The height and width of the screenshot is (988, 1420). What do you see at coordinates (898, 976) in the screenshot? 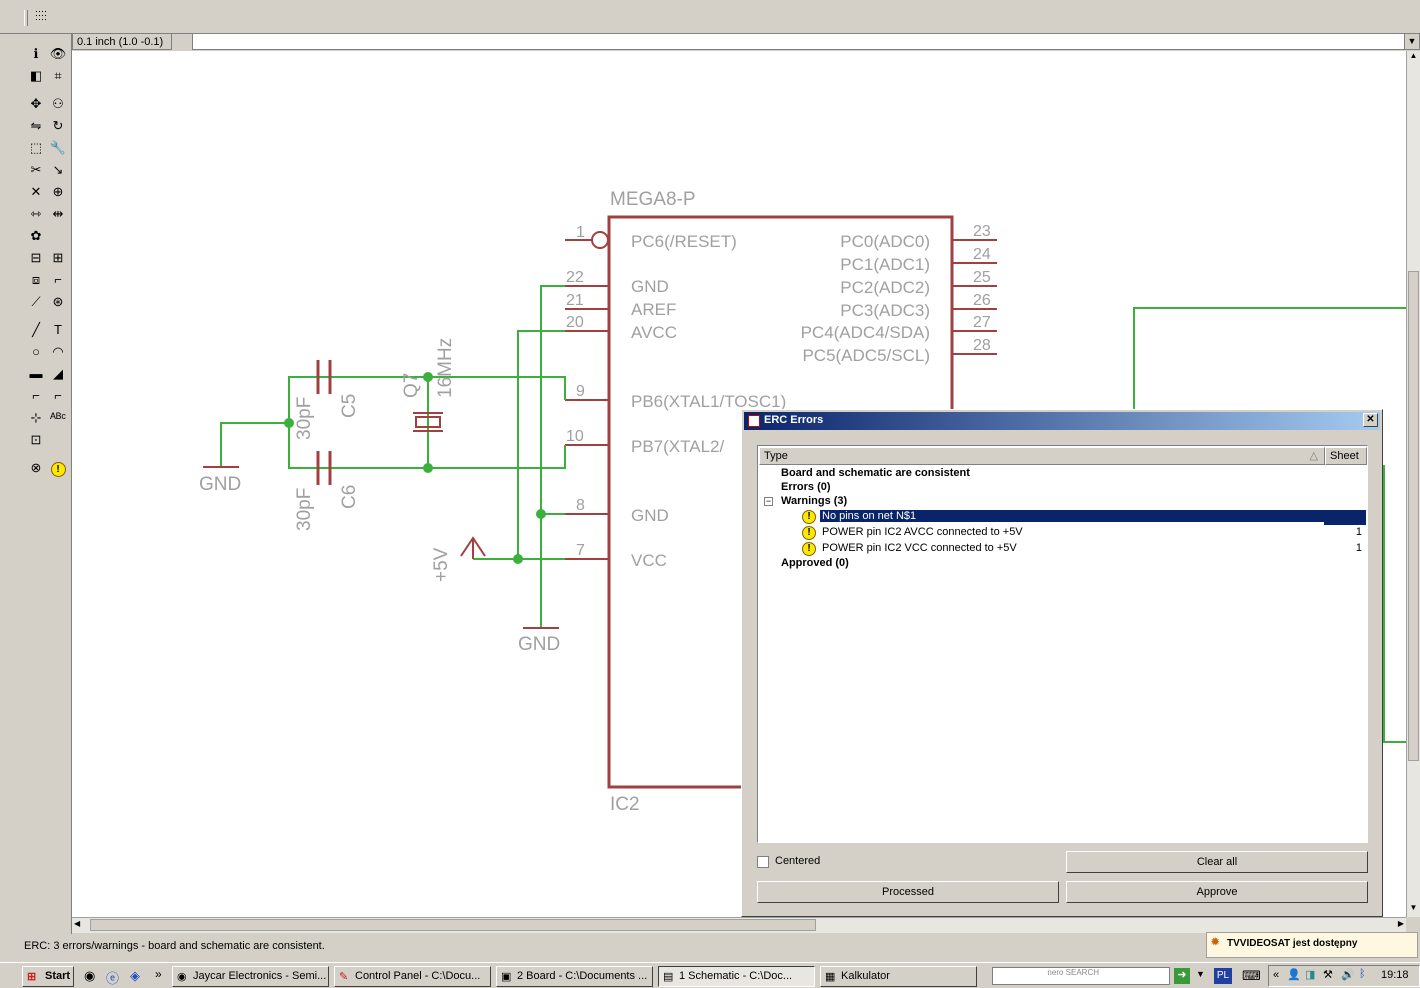
I see `task-kalkulator: ▦ Kalkulator` at bounding box center [898, 976].